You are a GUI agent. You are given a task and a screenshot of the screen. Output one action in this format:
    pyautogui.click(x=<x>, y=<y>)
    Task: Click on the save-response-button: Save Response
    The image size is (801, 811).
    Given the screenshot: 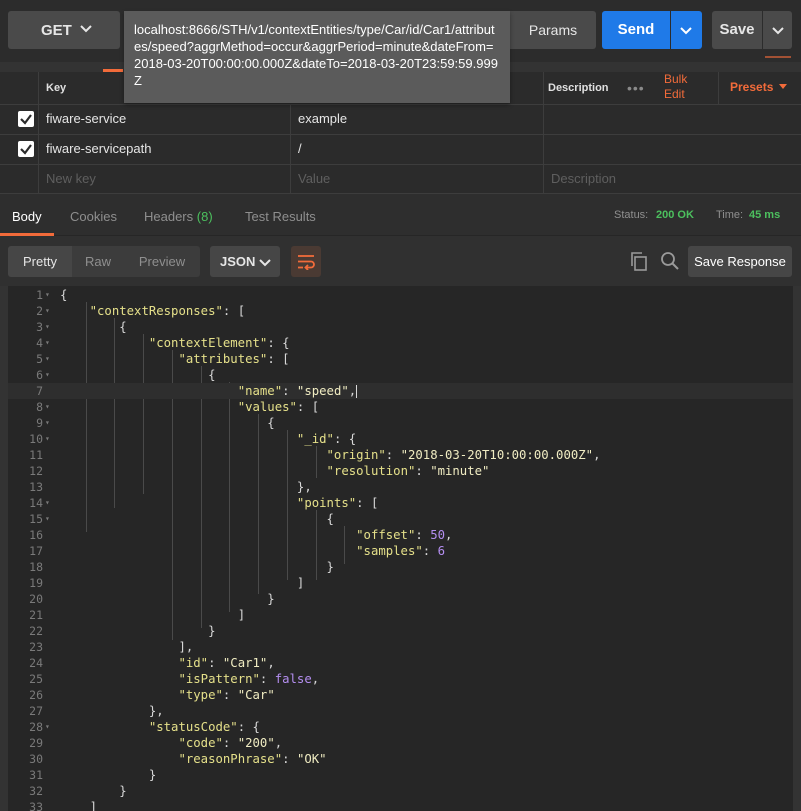 What is the action you would take?
    pyautogui.click(x=740, y=261)
    